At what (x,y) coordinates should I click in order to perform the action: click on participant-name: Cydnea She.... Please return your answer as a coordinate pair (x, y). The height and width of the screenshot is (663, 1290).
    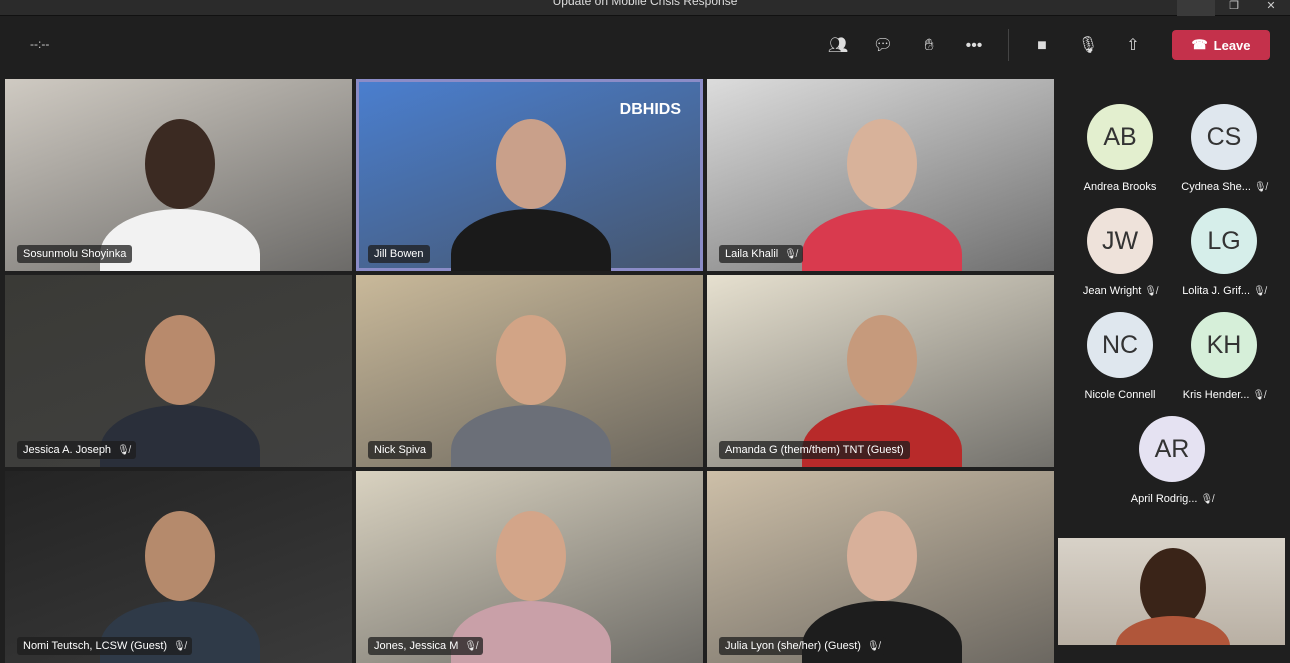
    Looking at the image, I should click on (1216, 187).